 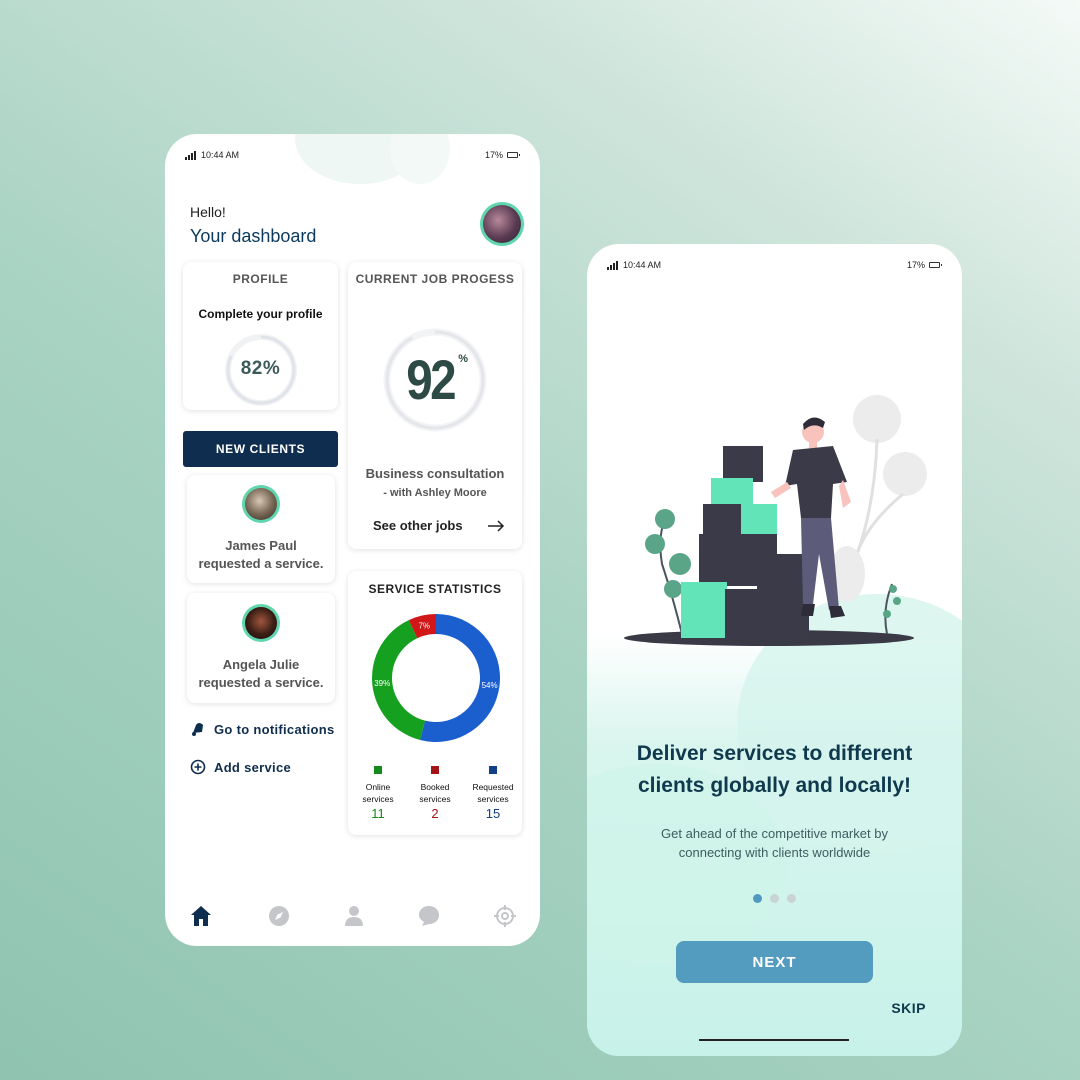 What do you see at coordinates (502, 224) in the screenshot?
I see `avatar` at bounding box center [502, 224].